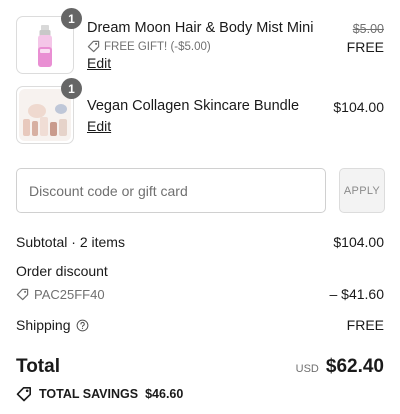 This screenshot has width=400, height=414. I want to click on savings-value: $46.60, so click(164, 394).